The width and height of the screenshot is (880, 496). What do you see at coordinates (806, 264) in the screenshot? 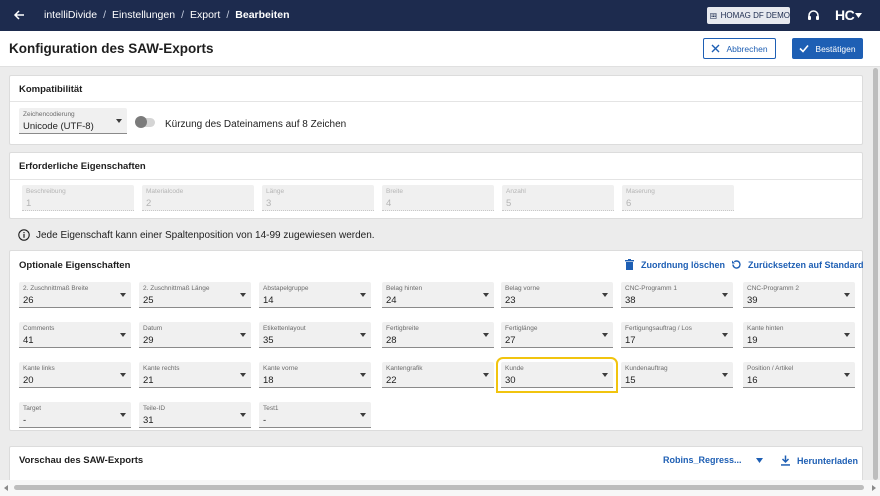
I see `reset-default-label: Zurücksetzen auf Standard` at bounding box center [806, 264].